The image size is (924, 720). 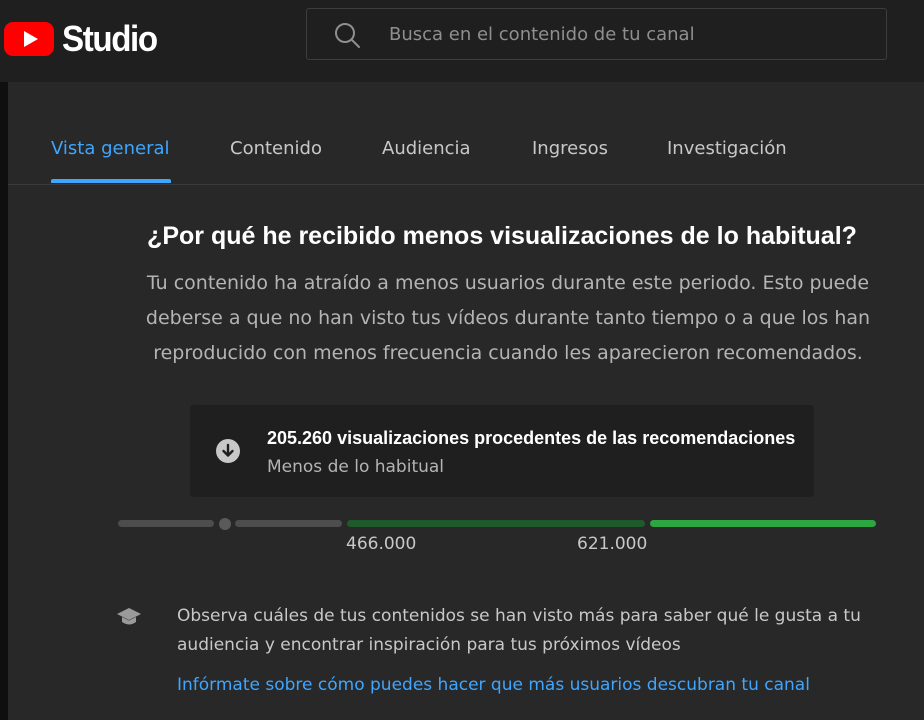 What do you see at coordinates (497, 536) in the screenshot?
I see `typical-range-bar: 466.000 621.000` at bounding box center [497, 536].